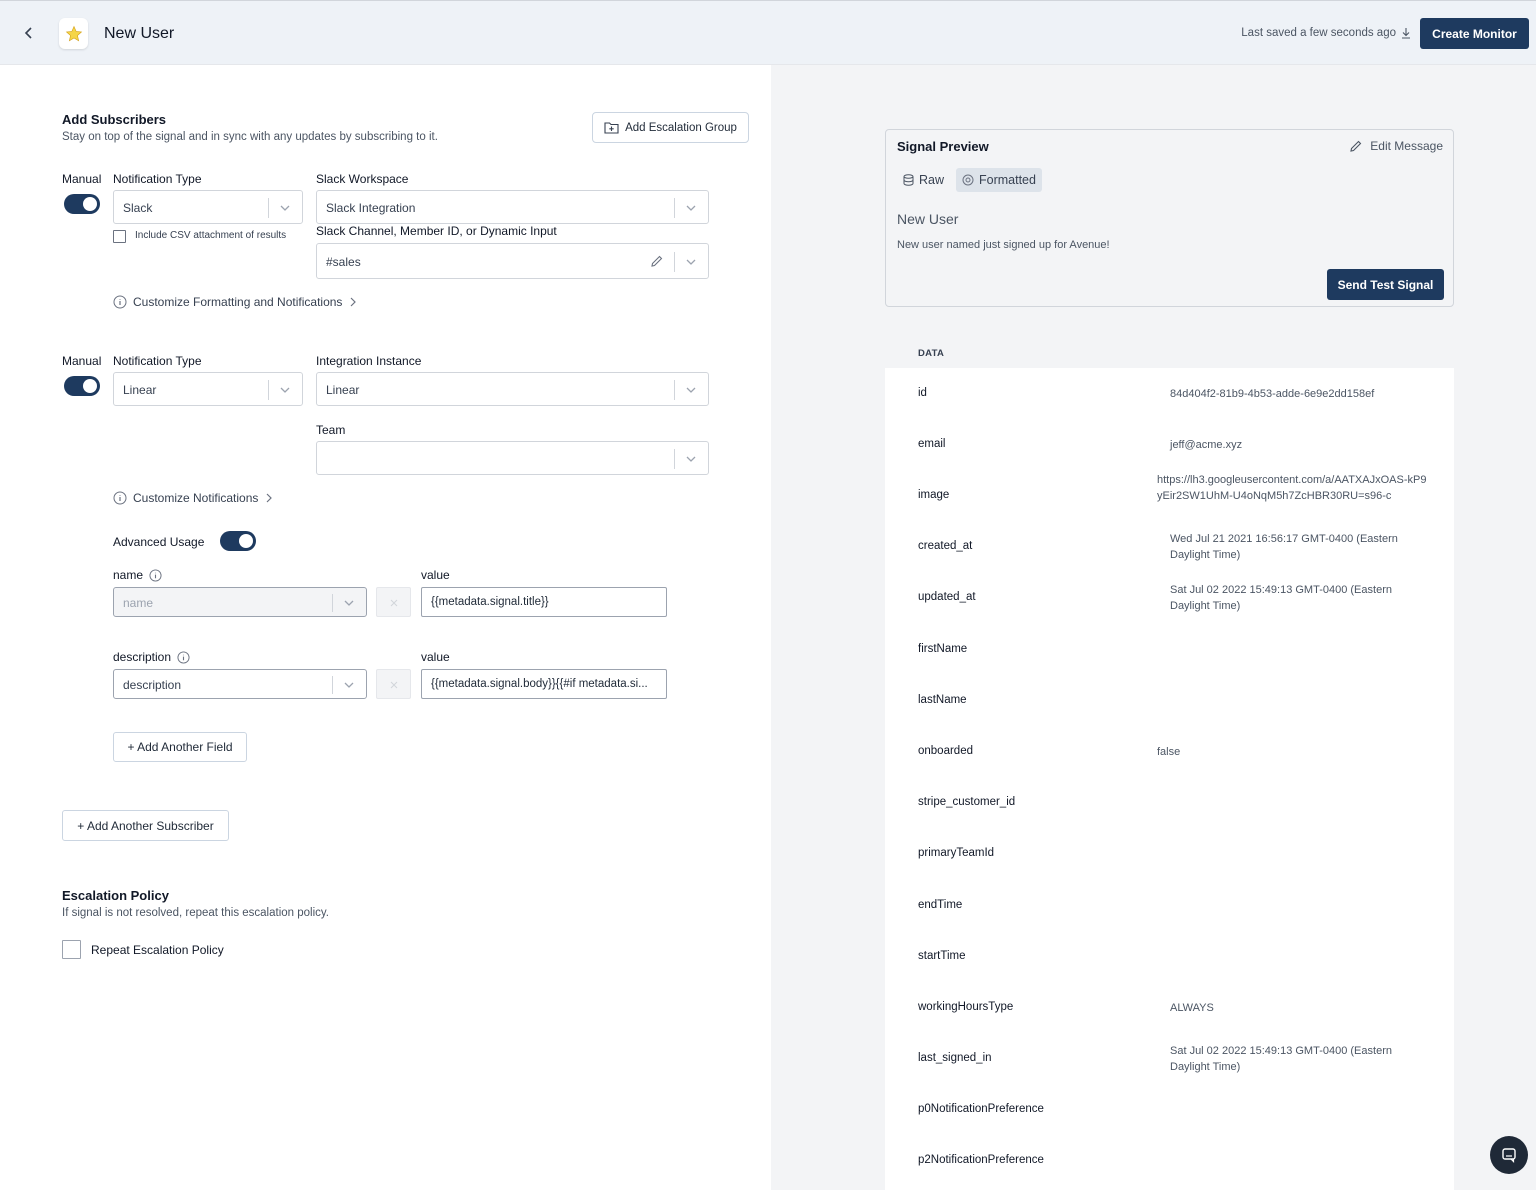  I want to click on notification-type-value: Slack, so click(138, 208).